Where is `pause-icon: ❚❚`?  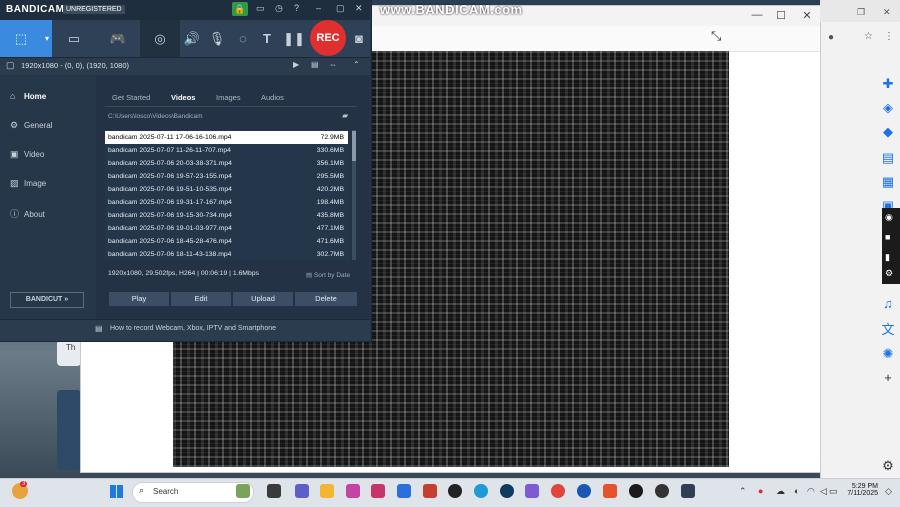
pause-icon: ❚❚ is located at coordinates (294, 38).